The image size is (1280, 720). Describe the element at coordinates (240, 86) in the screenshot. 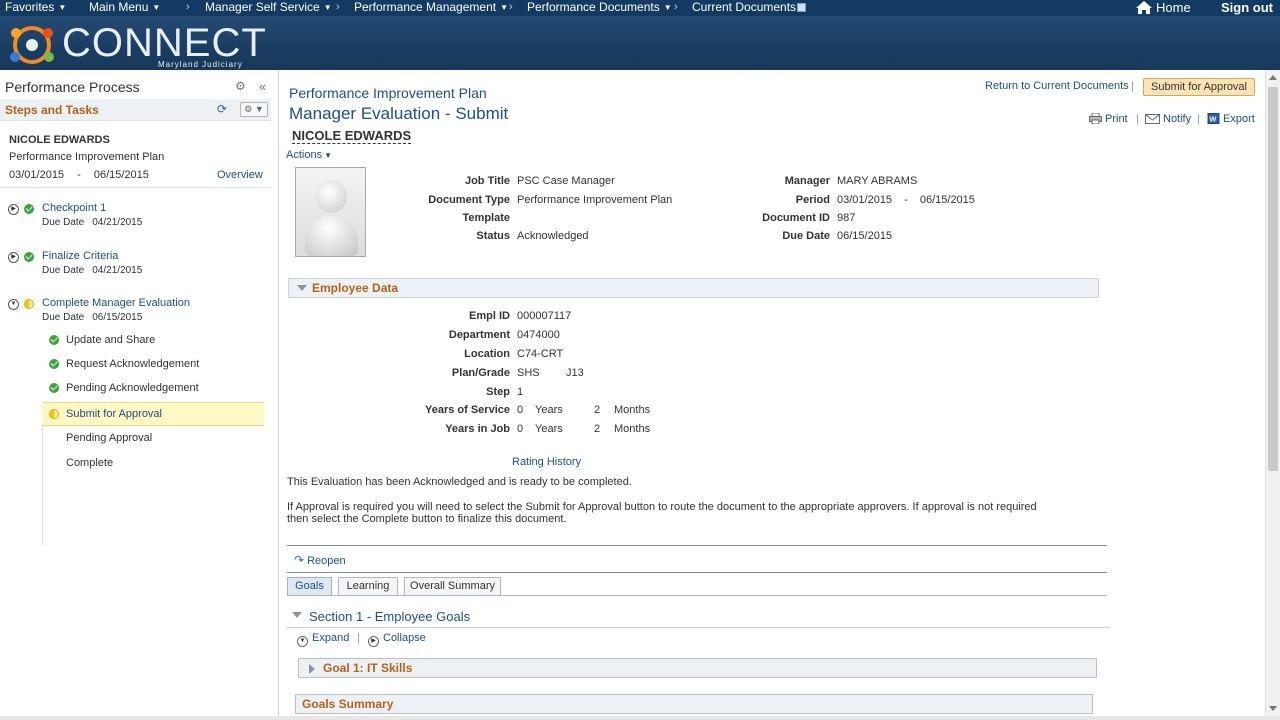

I see `gear-icon: ⚙` at that location.